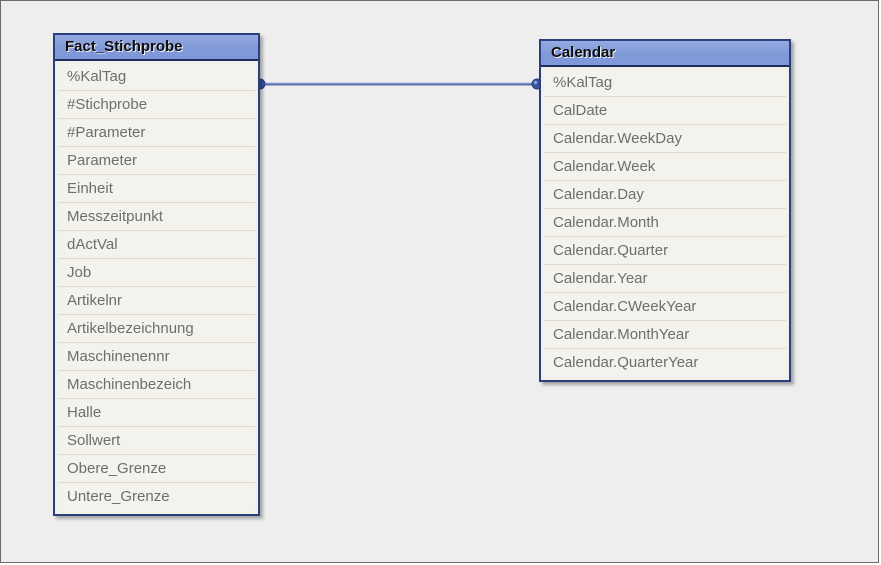  I want to click on field-row: Calendar.WeekDay, so click(665, 139).